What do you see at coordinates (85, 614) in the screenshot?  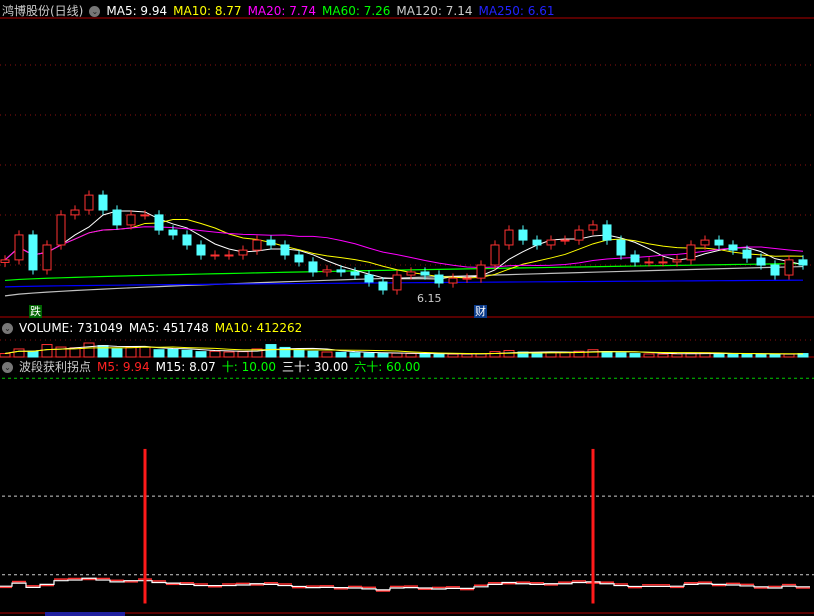 I see `scroll-thumb` at bounding box center [85, 614].